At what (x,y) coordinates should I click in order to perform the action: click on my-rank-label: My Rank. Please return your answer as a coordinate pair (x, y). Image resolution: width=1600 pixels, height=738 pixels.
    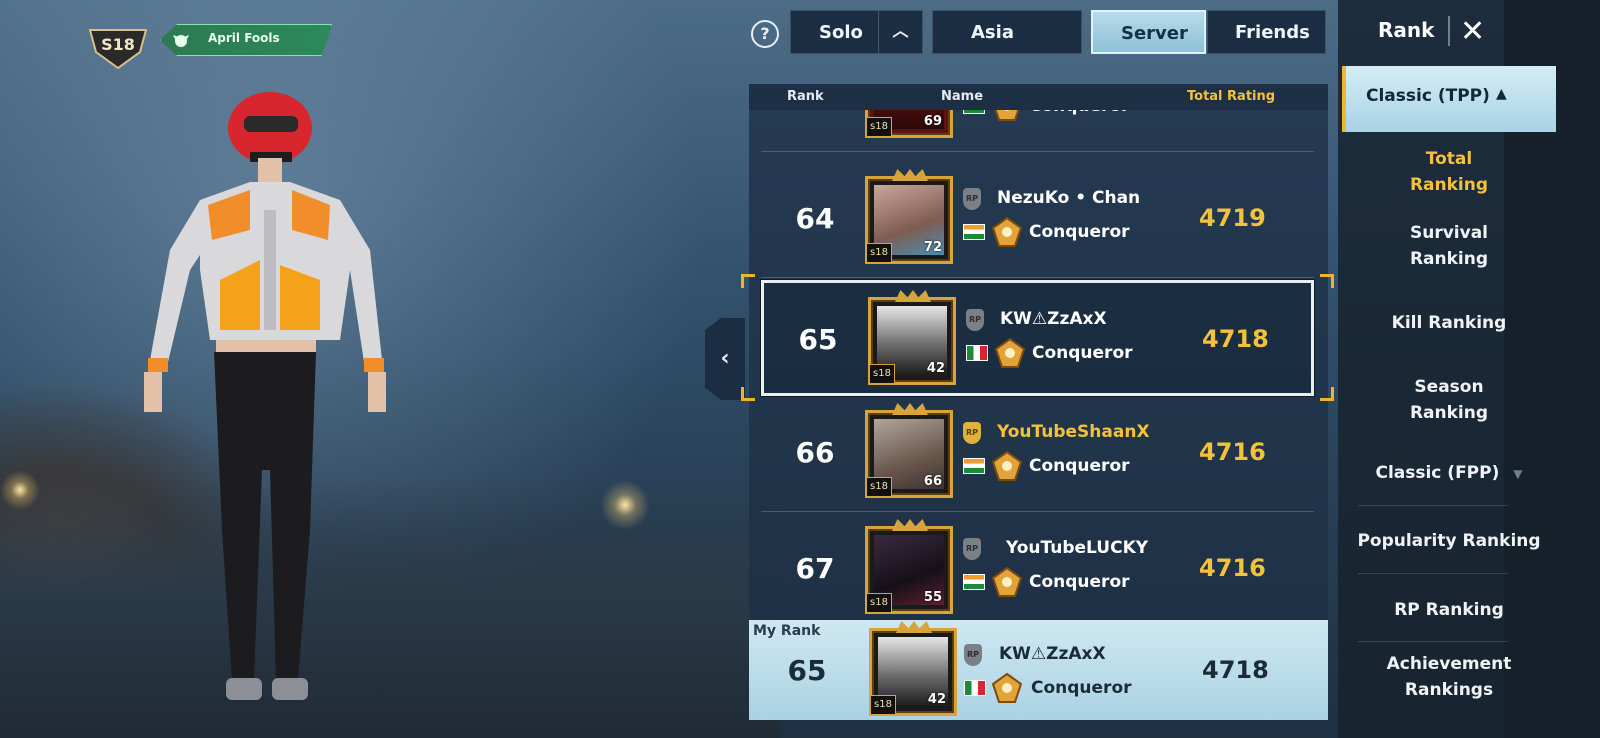
    Looking at the image, I should click on (787, 631).